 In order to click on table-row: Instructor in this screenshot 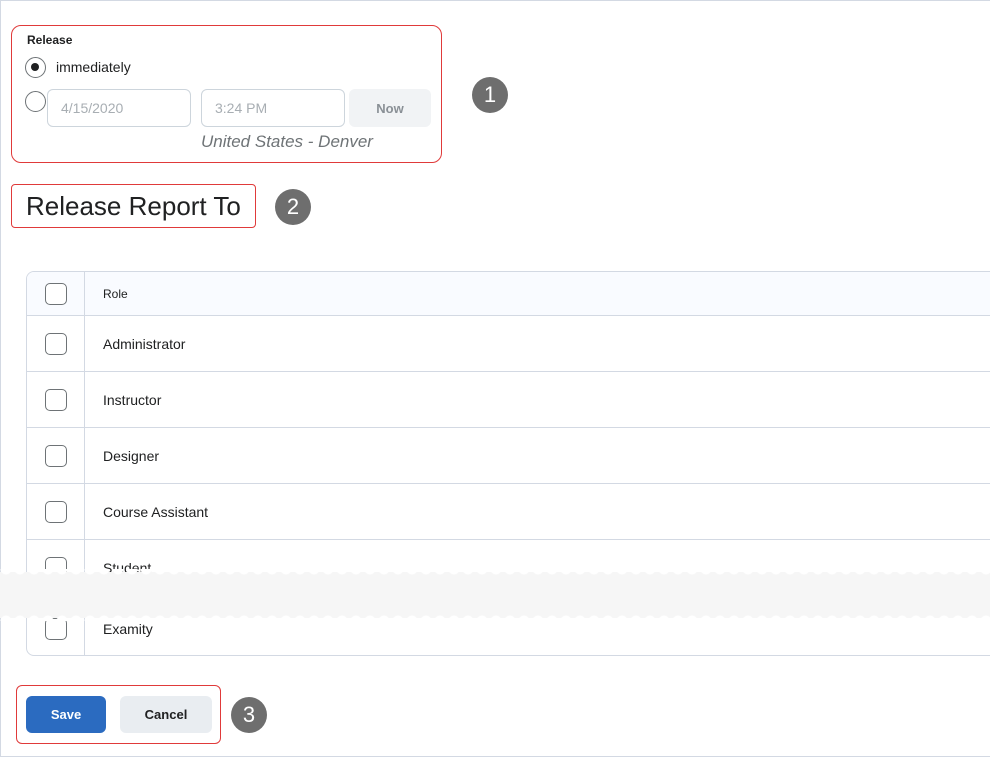, I will do `click(508, 400)`.